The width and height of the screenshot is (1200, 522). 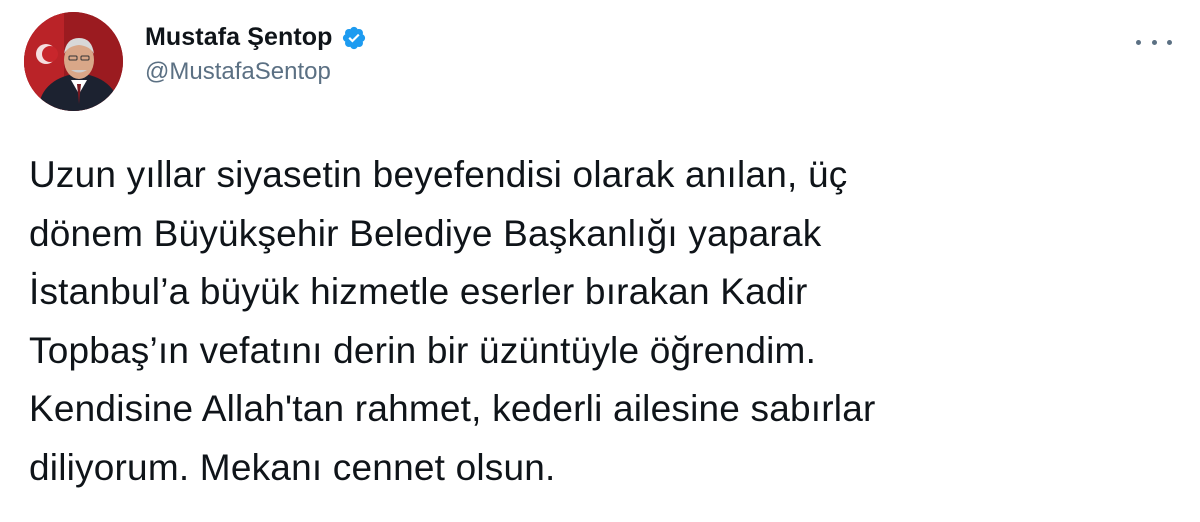 I want to click on tweet-header: Mustafa Şentop @MustafaSentop, so click(x=195, y=61).